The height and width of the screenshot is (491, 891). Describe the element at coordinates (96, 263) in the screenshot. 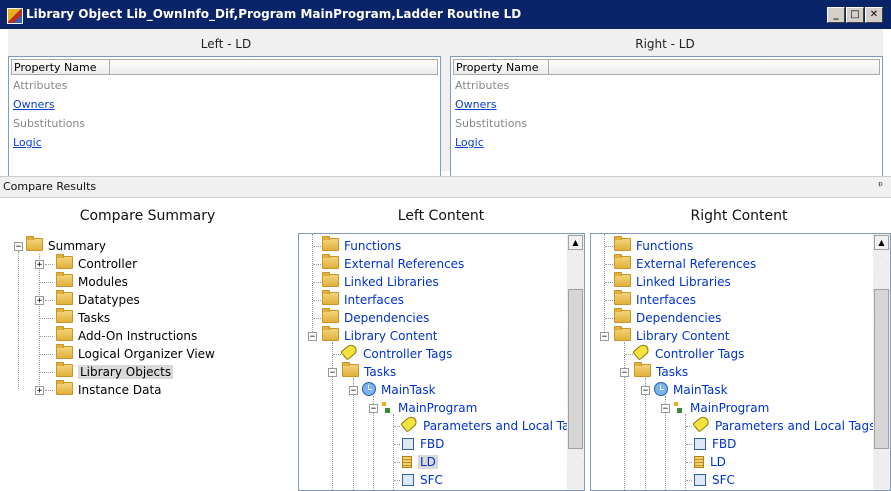

I see `tree-node-controller: Controller` at that location.